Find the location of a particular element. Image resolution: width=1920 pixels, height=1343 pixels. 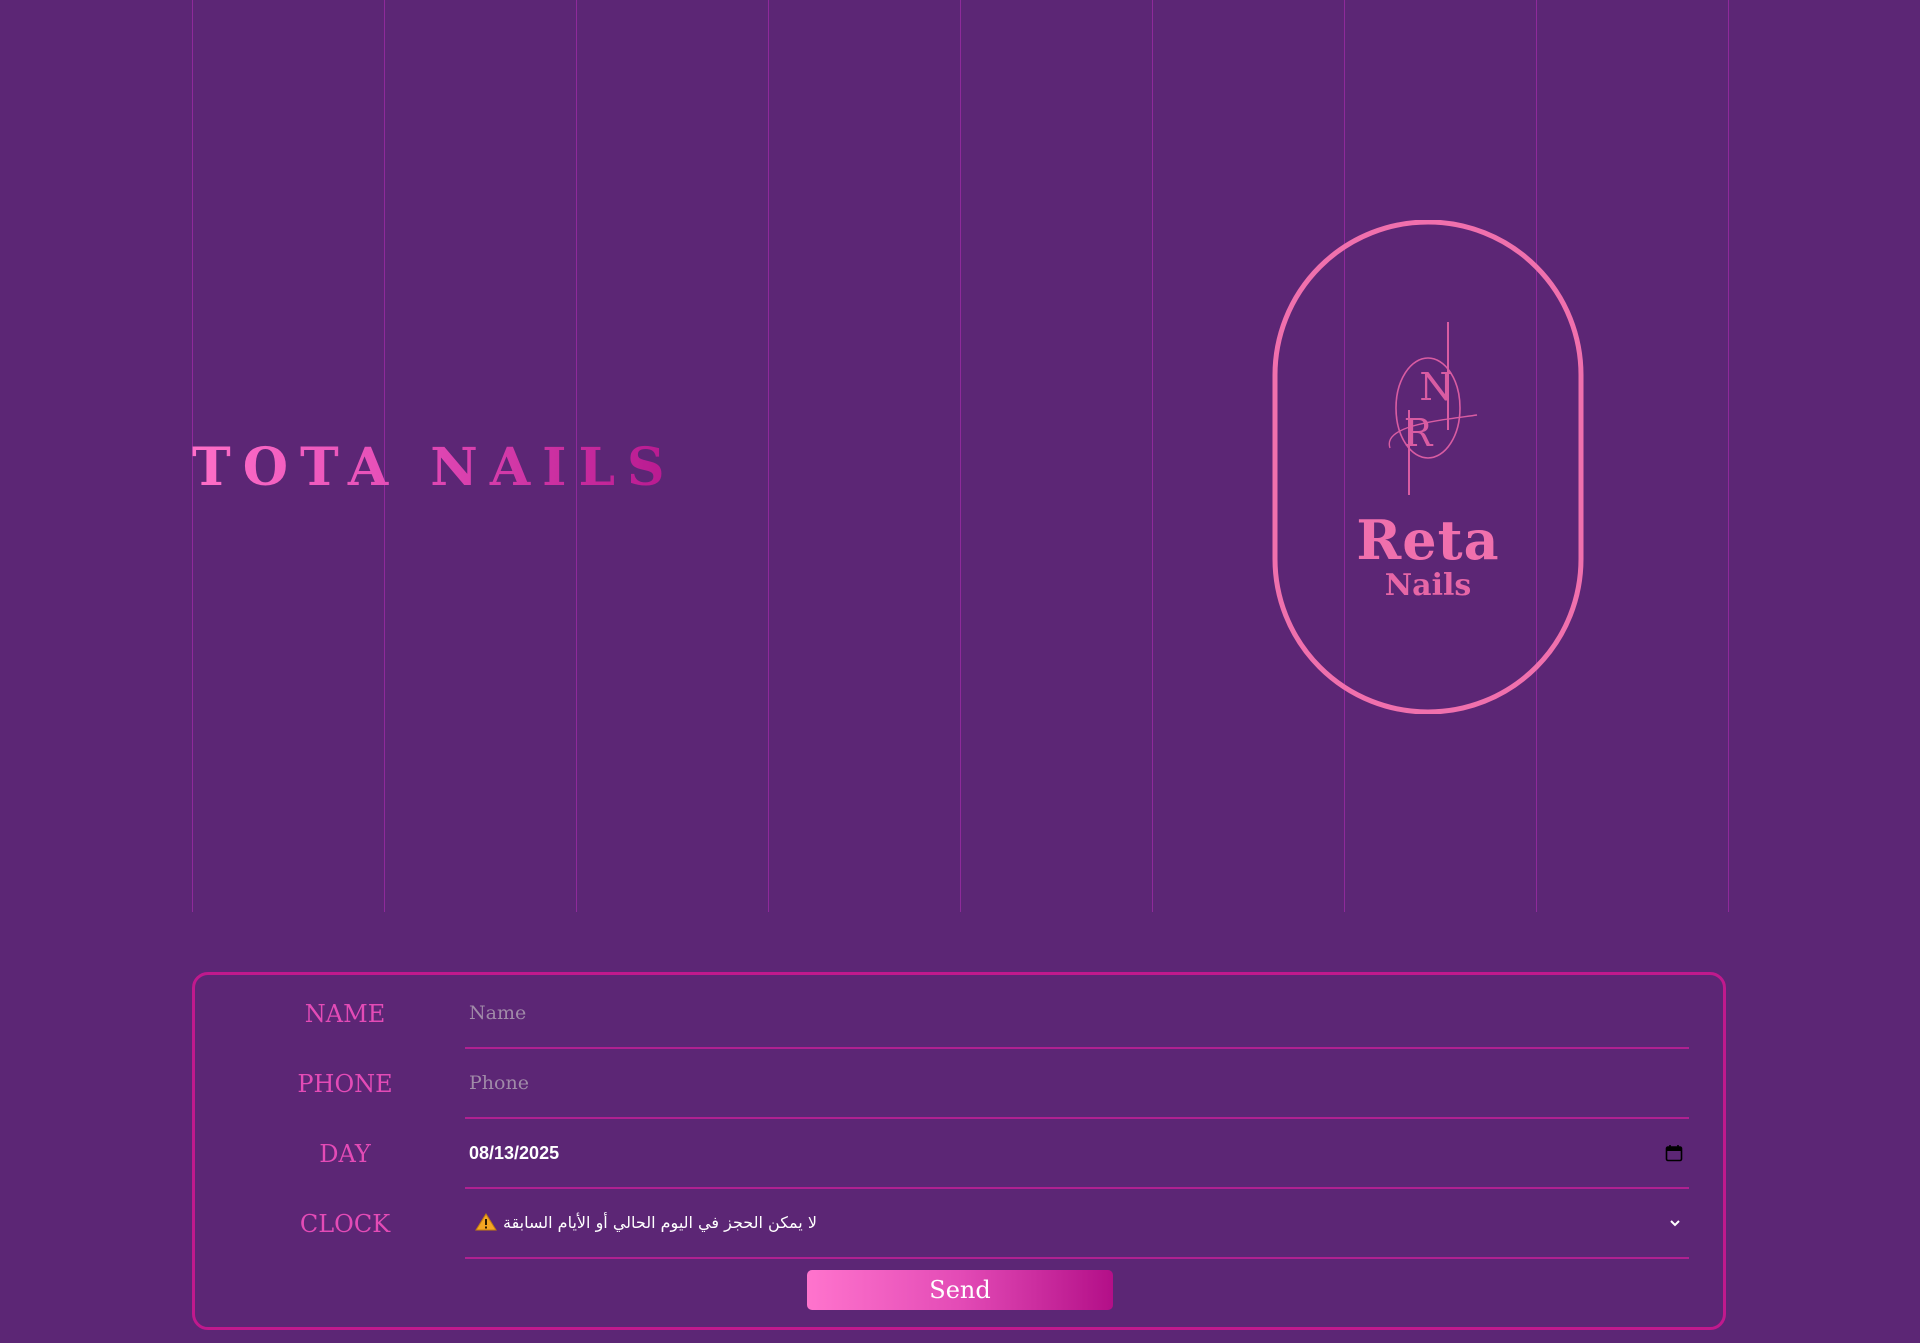

phone-row: PHONE is located at coordinates (959, 1084).